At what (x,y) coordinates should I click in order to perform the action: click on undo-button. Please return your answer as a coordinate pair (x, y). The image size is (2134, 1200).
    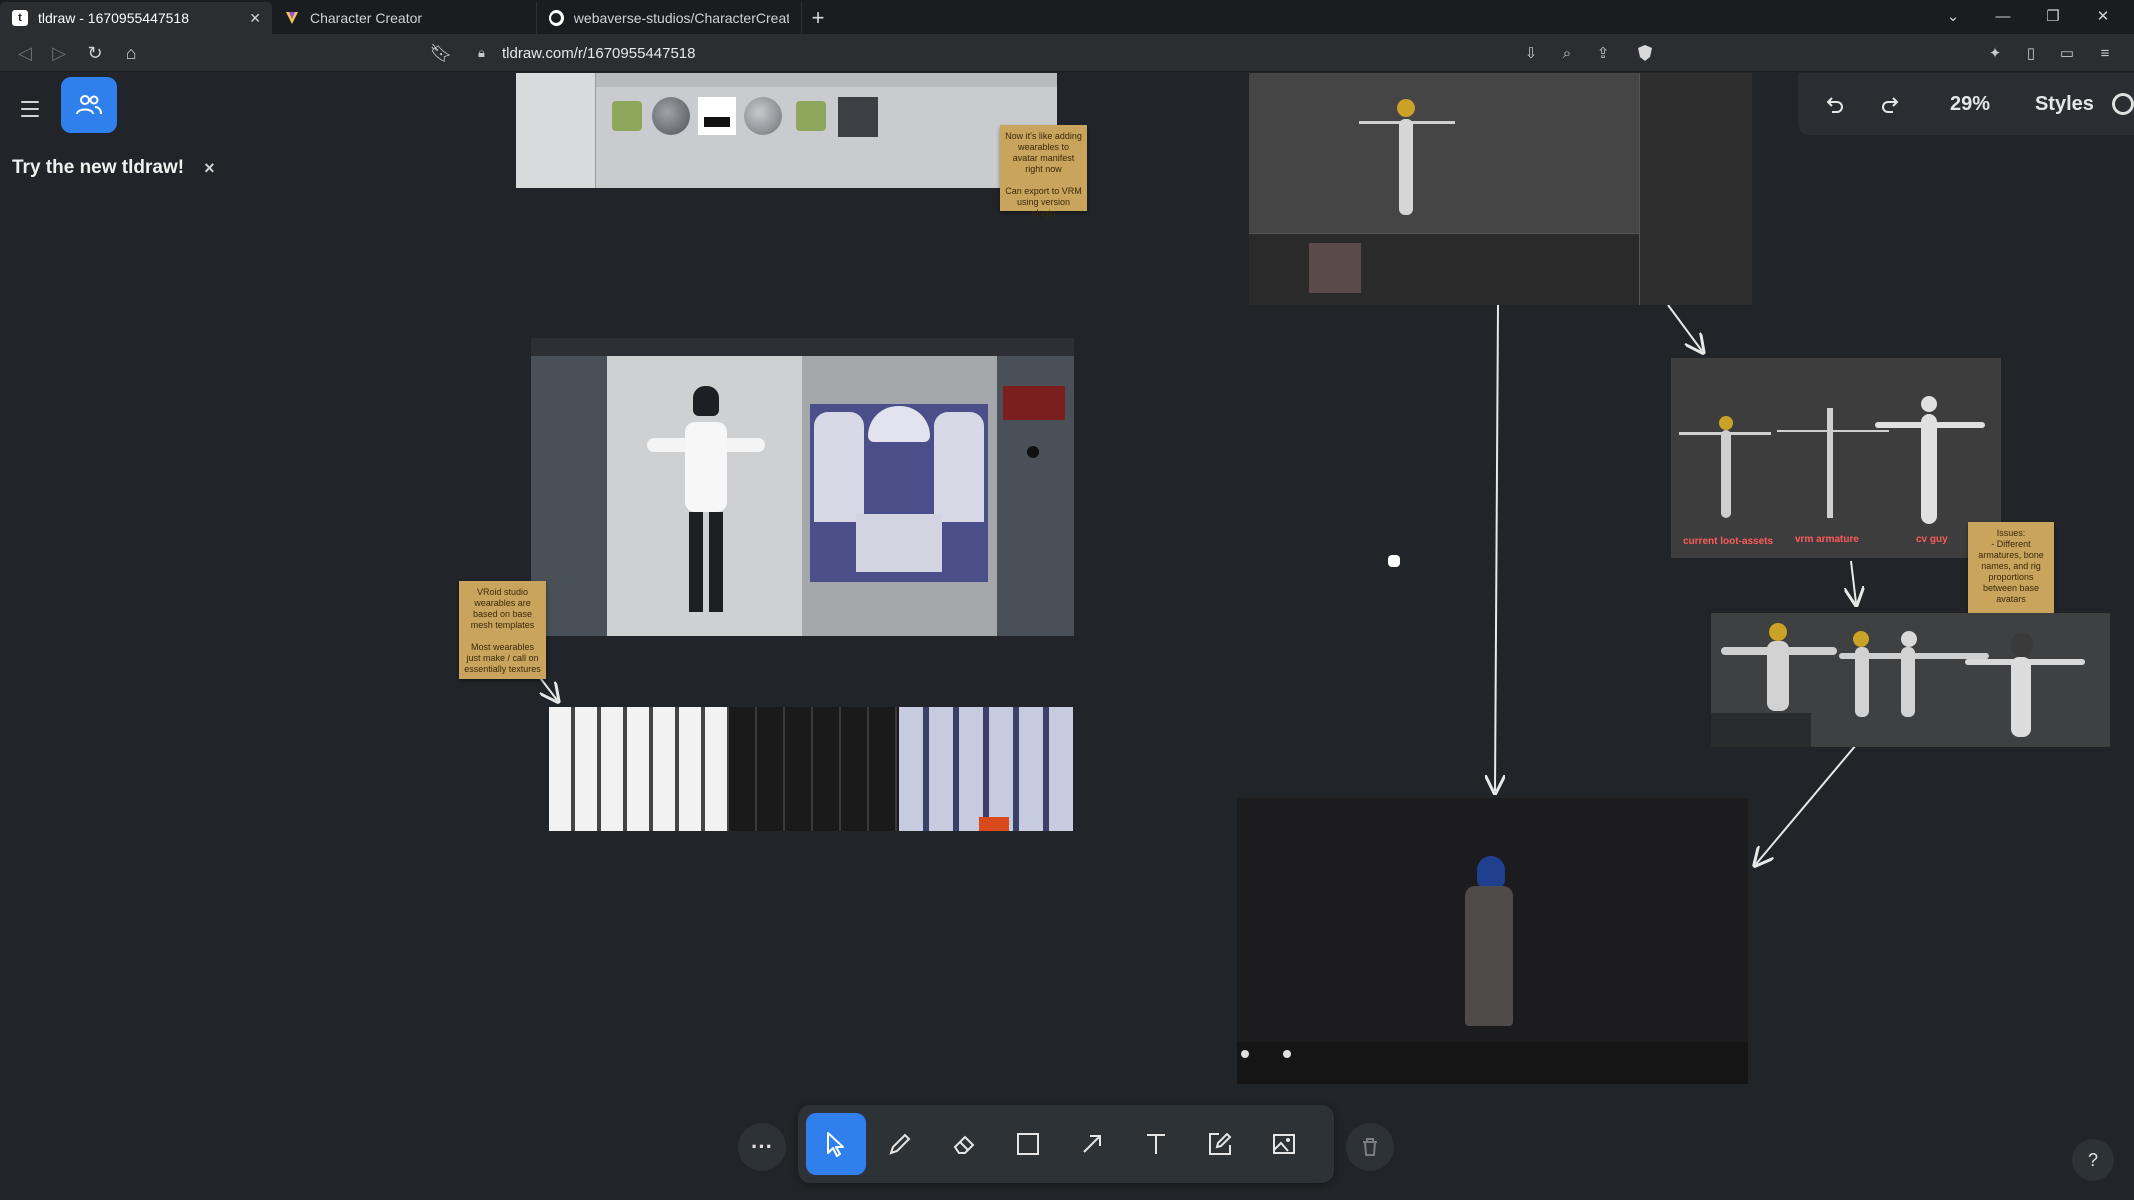
    Looking at the image, I should click on (1834, 104).